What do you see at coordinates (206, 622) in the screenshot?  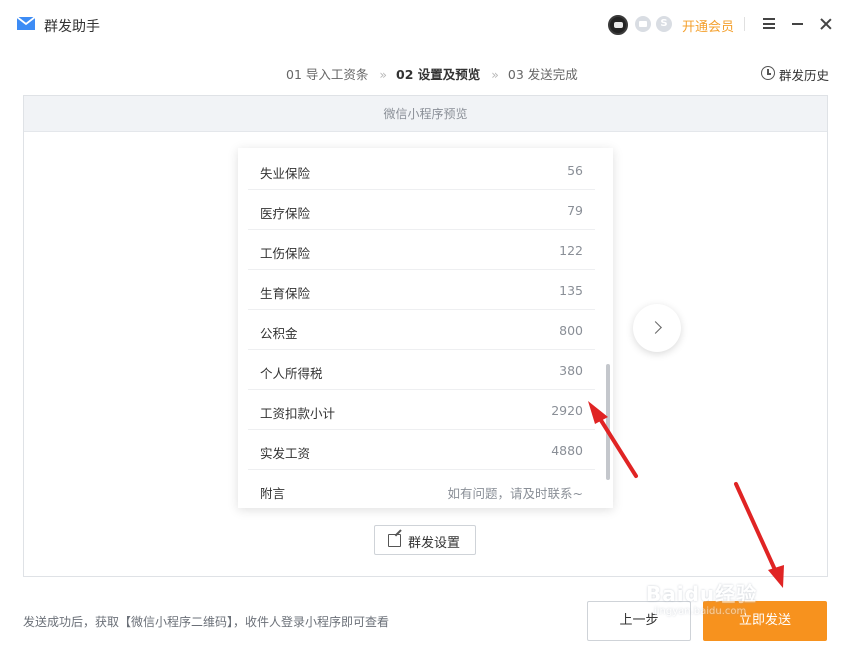 I see `footer-note: 发送成功后，获取【微信小程序二维码】，收件人登录小程序即可查看` at bounding box center [206, 622].